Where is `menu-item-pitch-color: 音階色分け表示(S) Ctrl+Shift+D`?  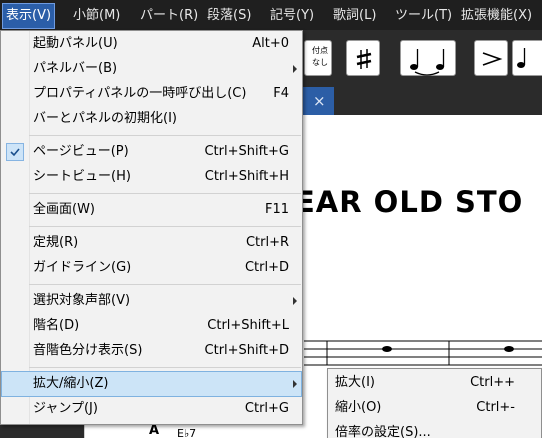
menu-item-pitch-color: 音階色分け表示(S) Ctrl+Shift+D is located at coordinates (151, 351).